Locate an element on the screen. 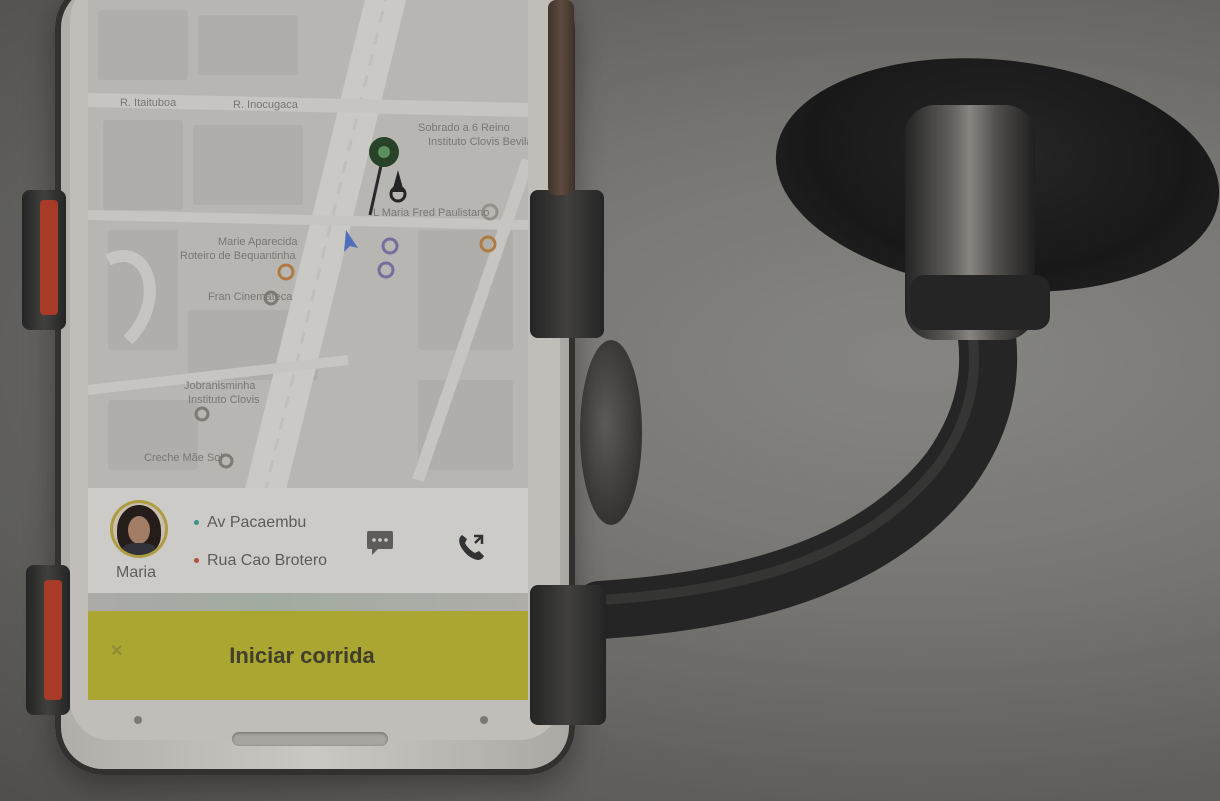 The height and width of the screenshot is (801, 1220). map-label: Instituto Clovis is located at coordinates (224, 400).